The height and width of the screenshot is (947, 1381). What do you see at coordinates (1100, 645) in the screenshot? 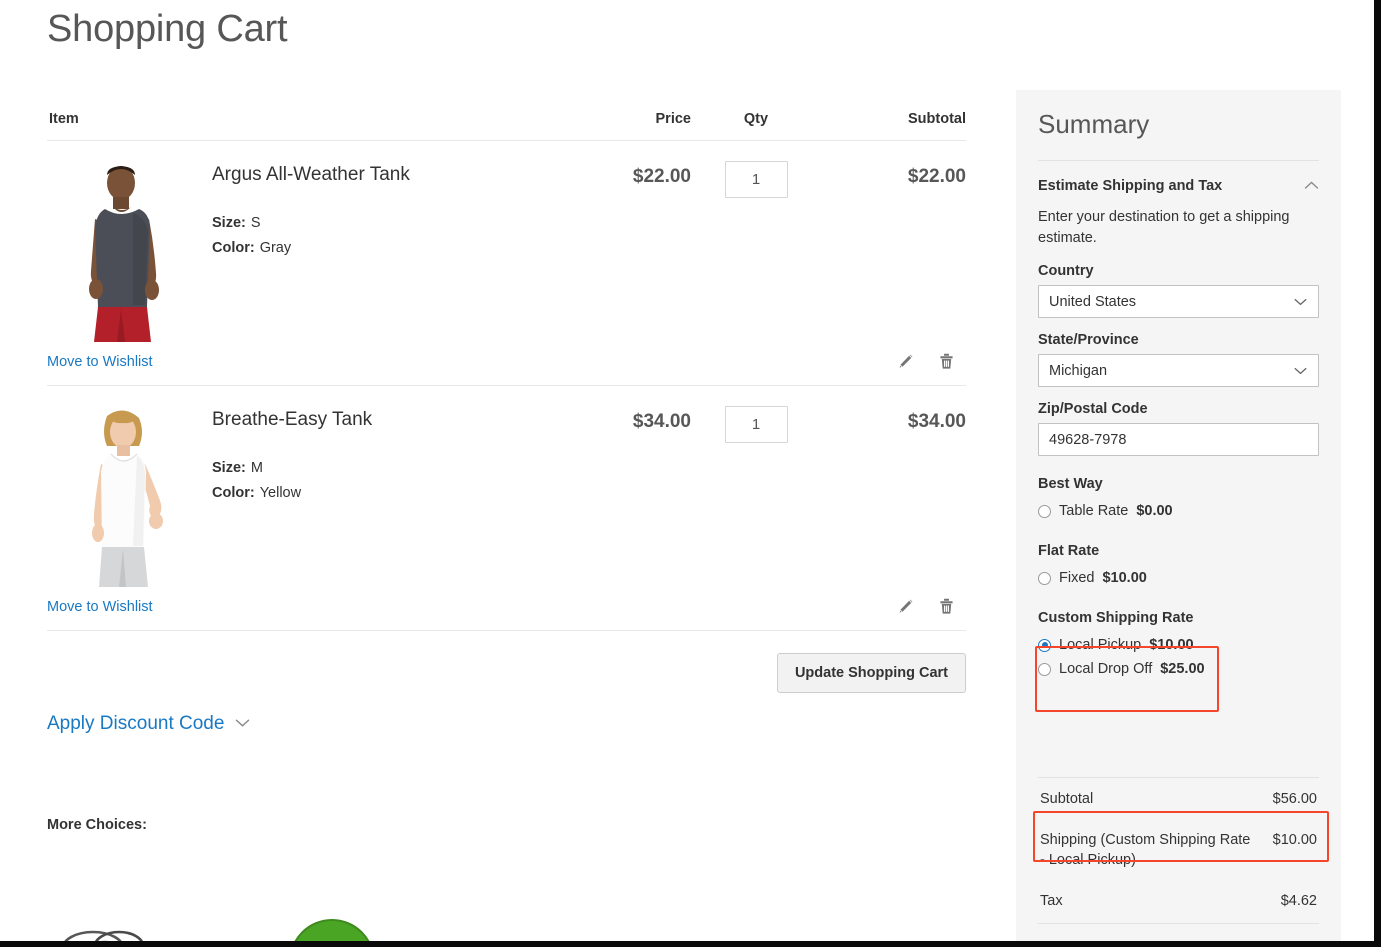
I see `shipping-option-name: Local Pickup` at bounding box center [1100, 645].